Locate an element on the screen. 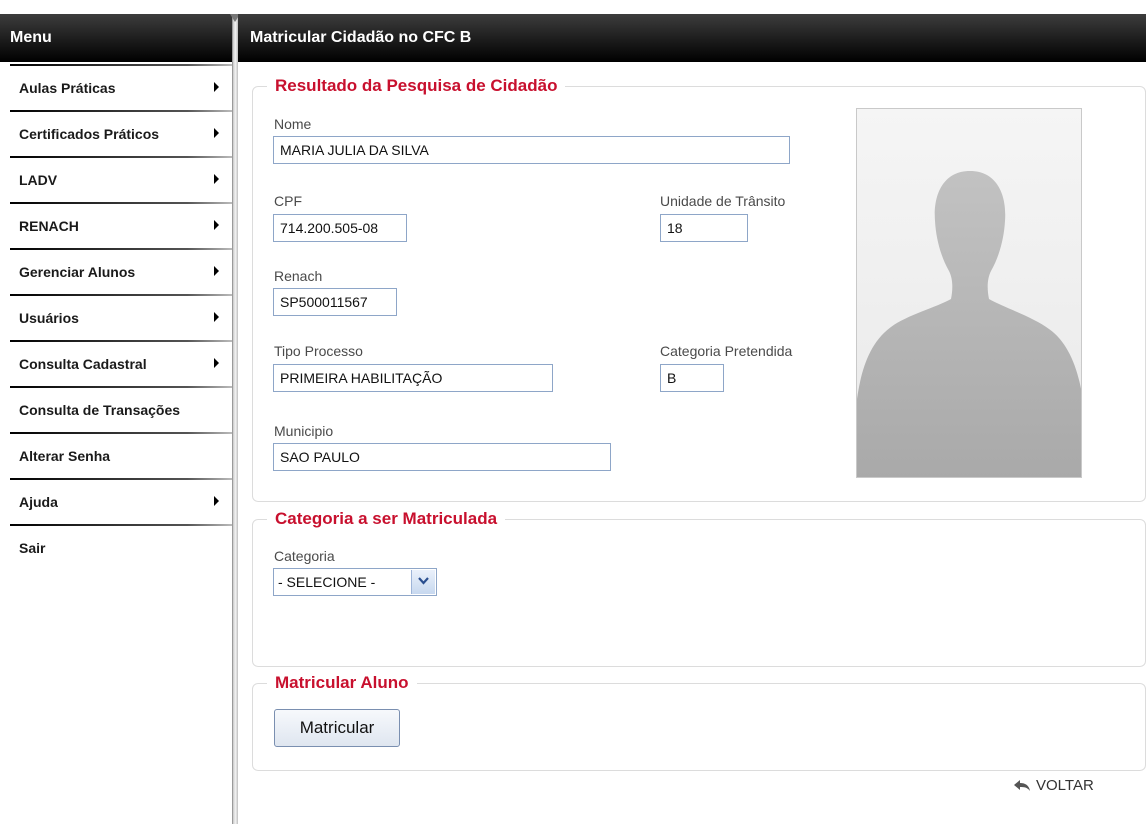 This screenshot has height=824, width=1146. municipio-field: SAO PAULO is located at coordinates (442, 457).